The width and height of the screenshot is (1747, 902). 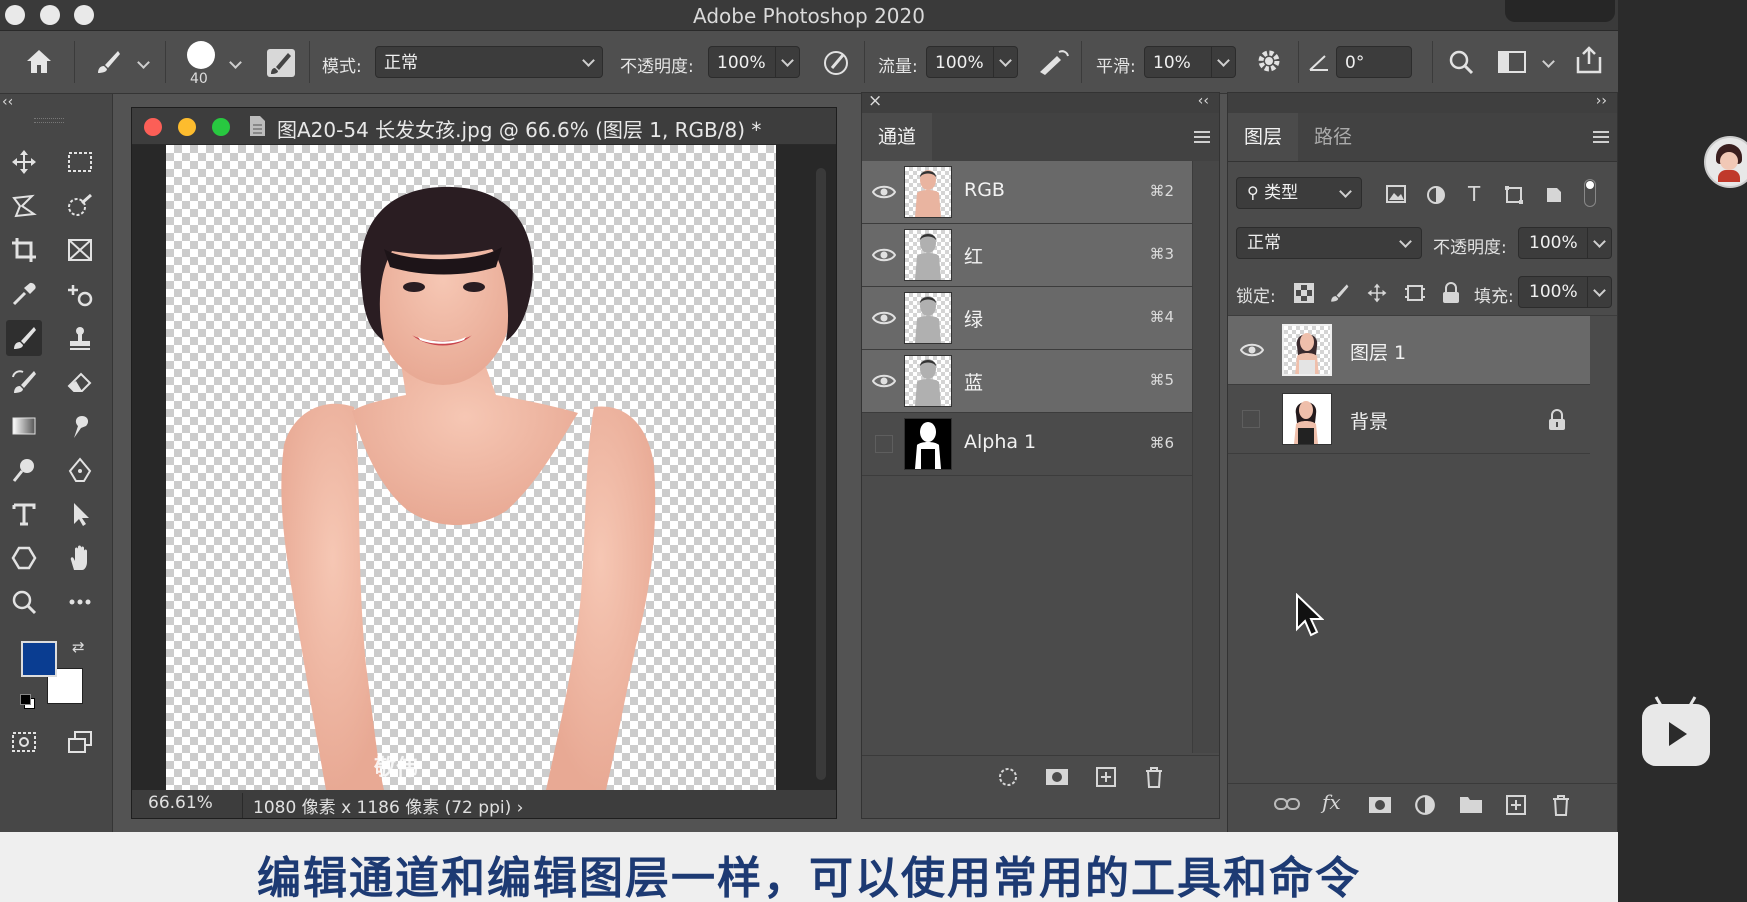 What do you see at coordinates (201, 55) in the screenshot?
I see `brush-size-icon` at bounding box center [201, 55].